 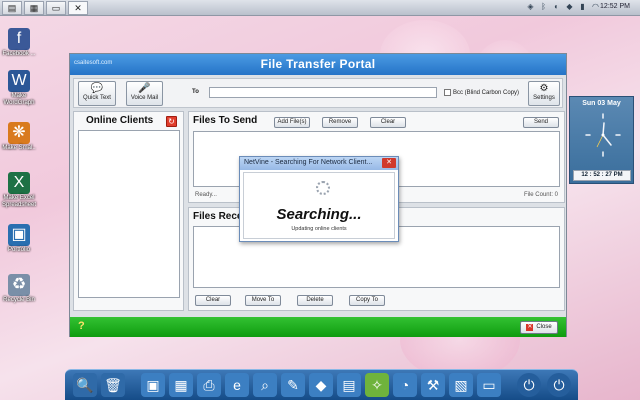 What do you see at coordinates (556, 7) in the screenshot?
I see `volume-icon: ◐` at bounding box center [556, 7].